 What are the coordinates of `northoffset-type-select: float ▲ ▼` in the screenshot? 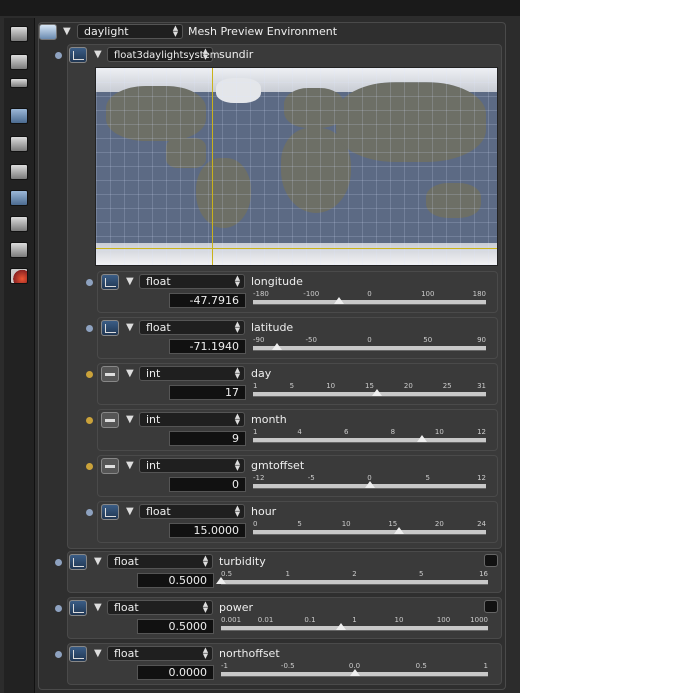 It's located at (160, 653).